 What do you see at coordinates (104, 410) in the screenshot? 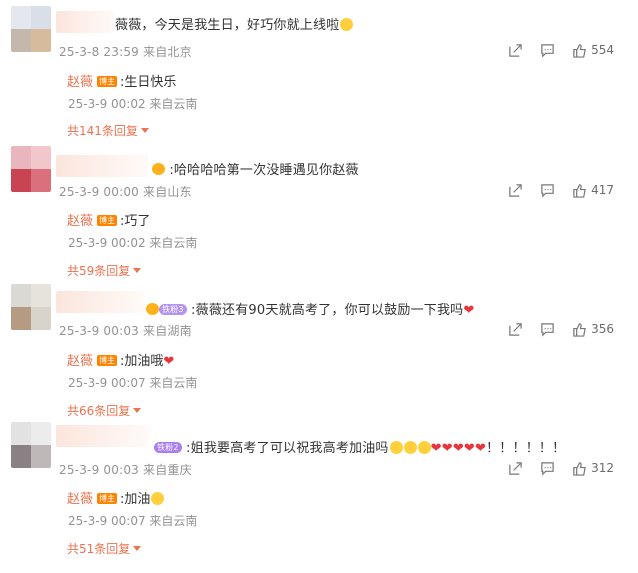
I see `more-replies-link: 共66条回复` at bounding box center [104, 410].